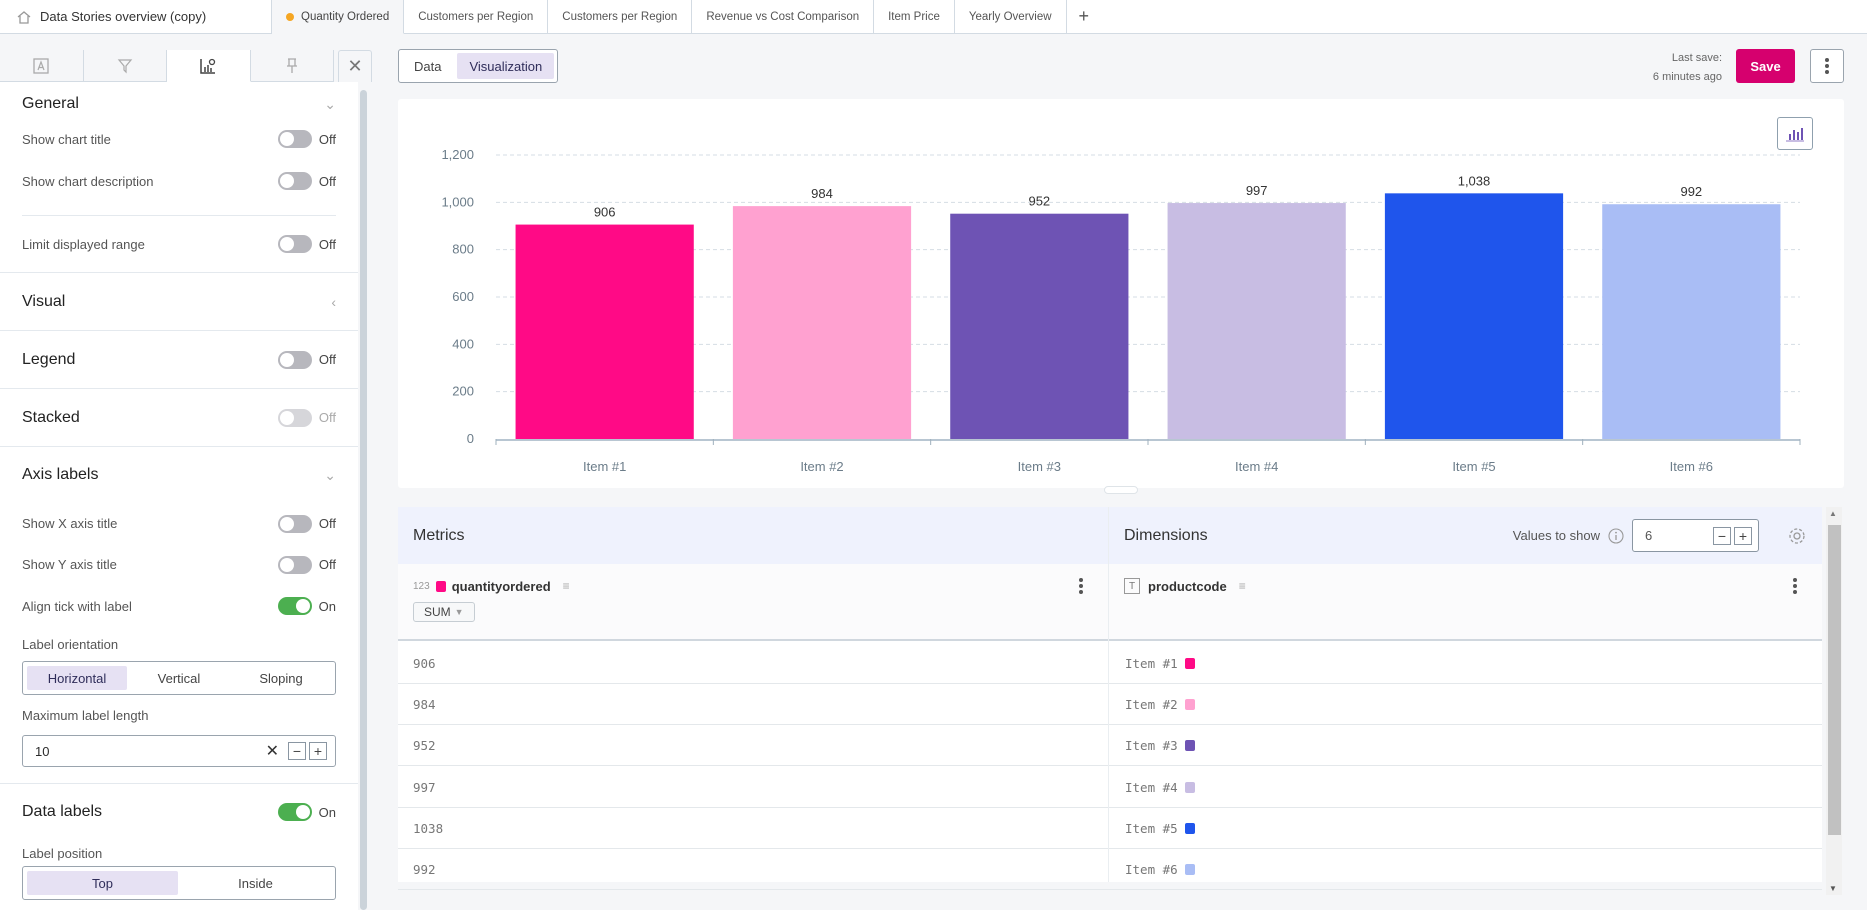 The height and width of the screenshot is (910, 1867). Describe the element at coordinates (439, 535) in the screenshot. I see `metrics-title: Metrics` at that location.